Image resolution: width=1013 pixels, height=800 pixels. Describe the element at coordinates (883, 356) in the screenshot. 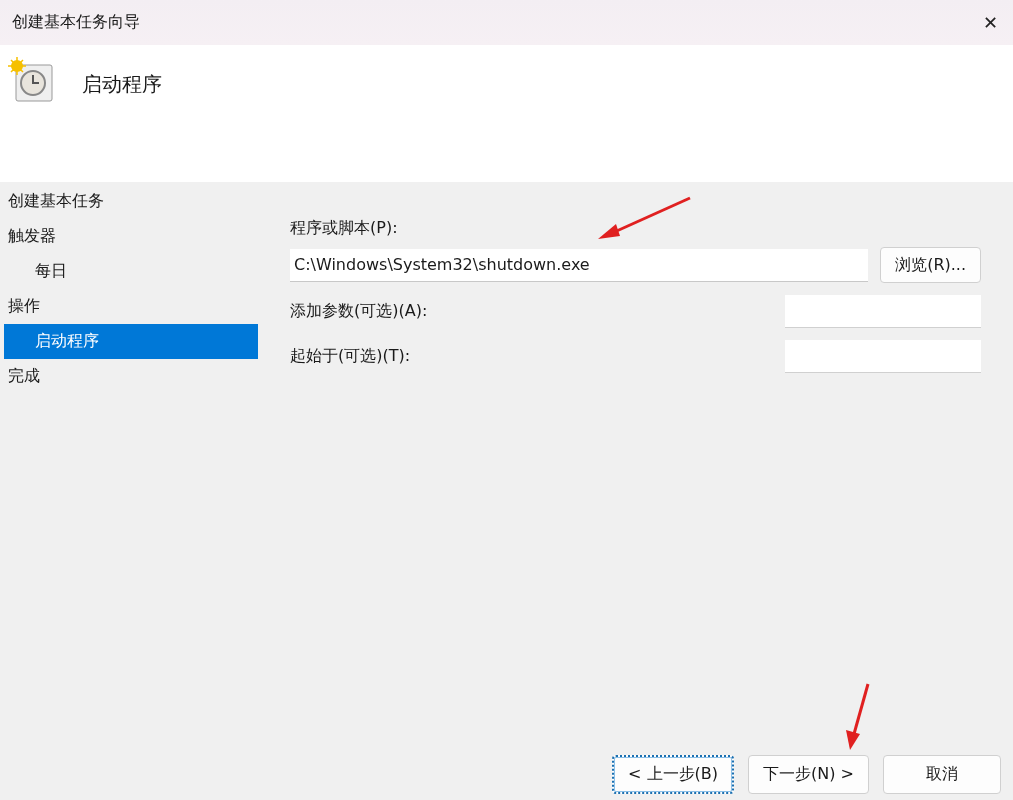

I see `start-in-field` at that location.